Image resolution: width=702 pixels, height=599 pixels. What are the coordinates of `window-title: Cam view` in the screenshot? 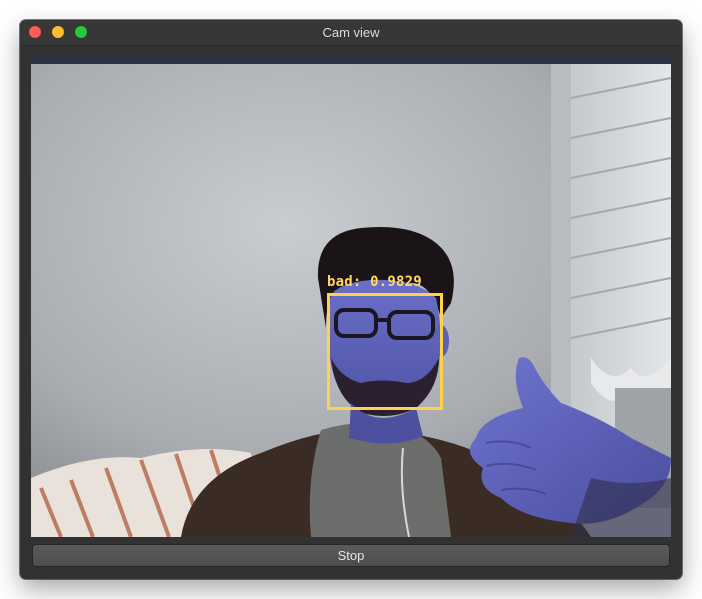 It's located at (351, 32).